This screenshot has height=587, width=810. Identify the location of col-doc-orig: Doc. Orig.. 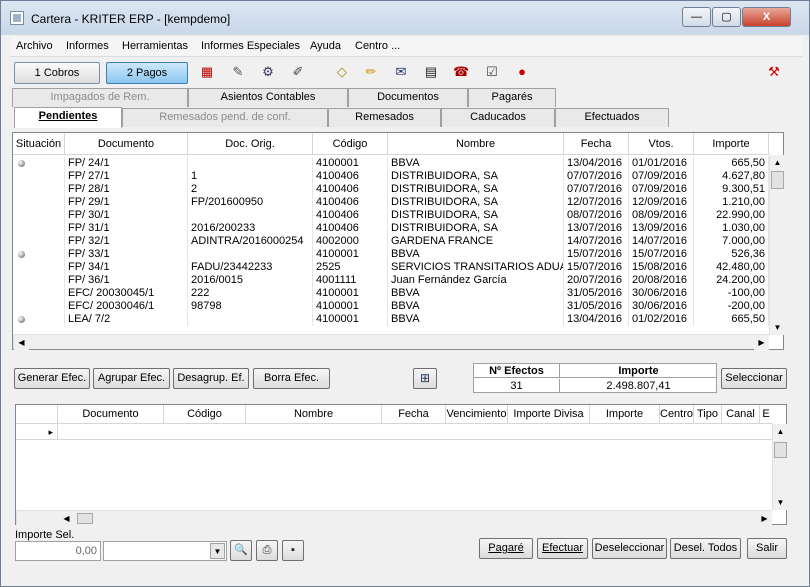
(250, 144).